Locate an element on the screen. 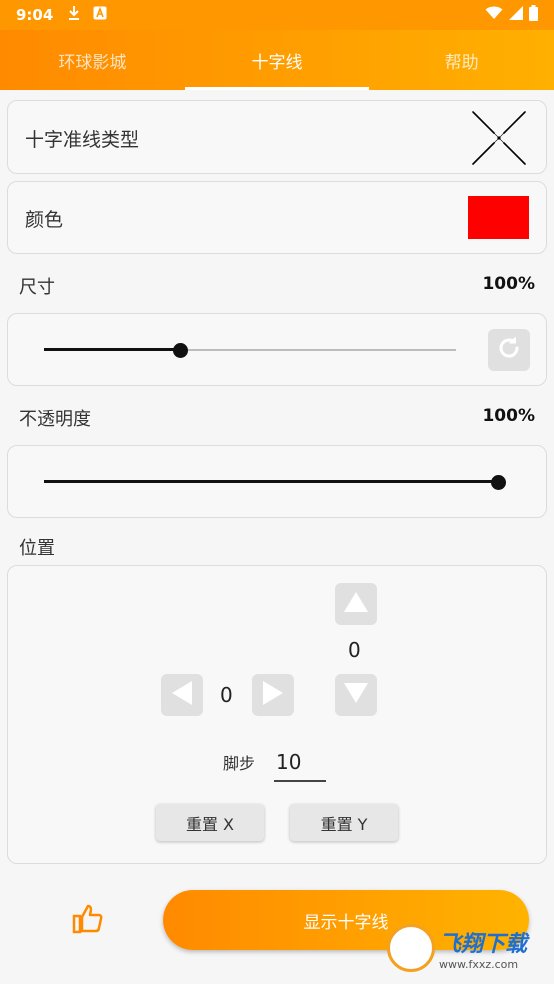 This screenshot has width=554, height=984. opacity-slider-thumb is located at coordinates (498, 482).